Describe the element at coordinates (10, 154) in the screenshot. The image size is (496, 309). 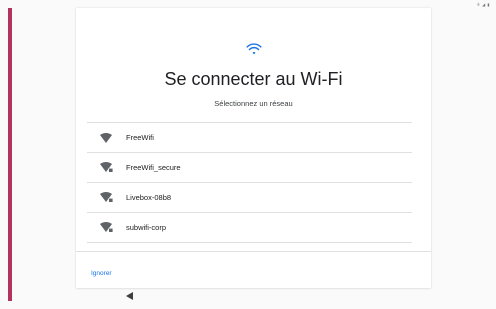
I see `left-accent-bar` at that location.